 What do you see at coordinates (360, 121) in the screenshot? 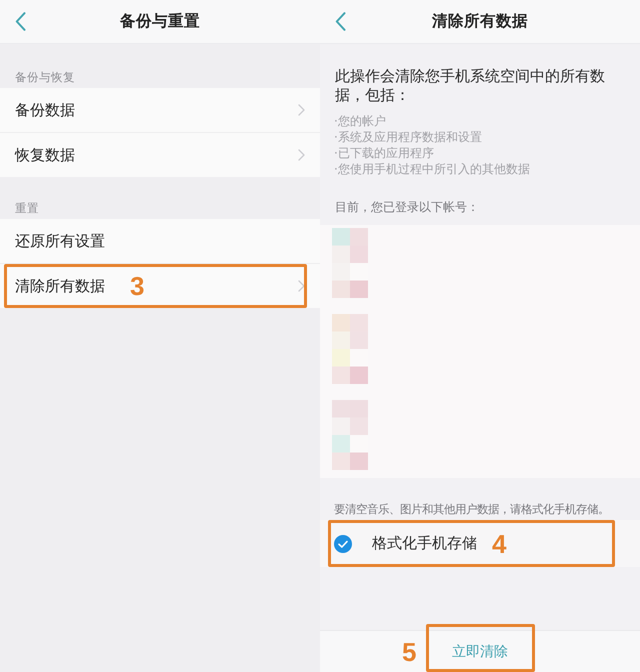
I see `bullet-item: ·您的帐户` at bounding box center [360, 121].